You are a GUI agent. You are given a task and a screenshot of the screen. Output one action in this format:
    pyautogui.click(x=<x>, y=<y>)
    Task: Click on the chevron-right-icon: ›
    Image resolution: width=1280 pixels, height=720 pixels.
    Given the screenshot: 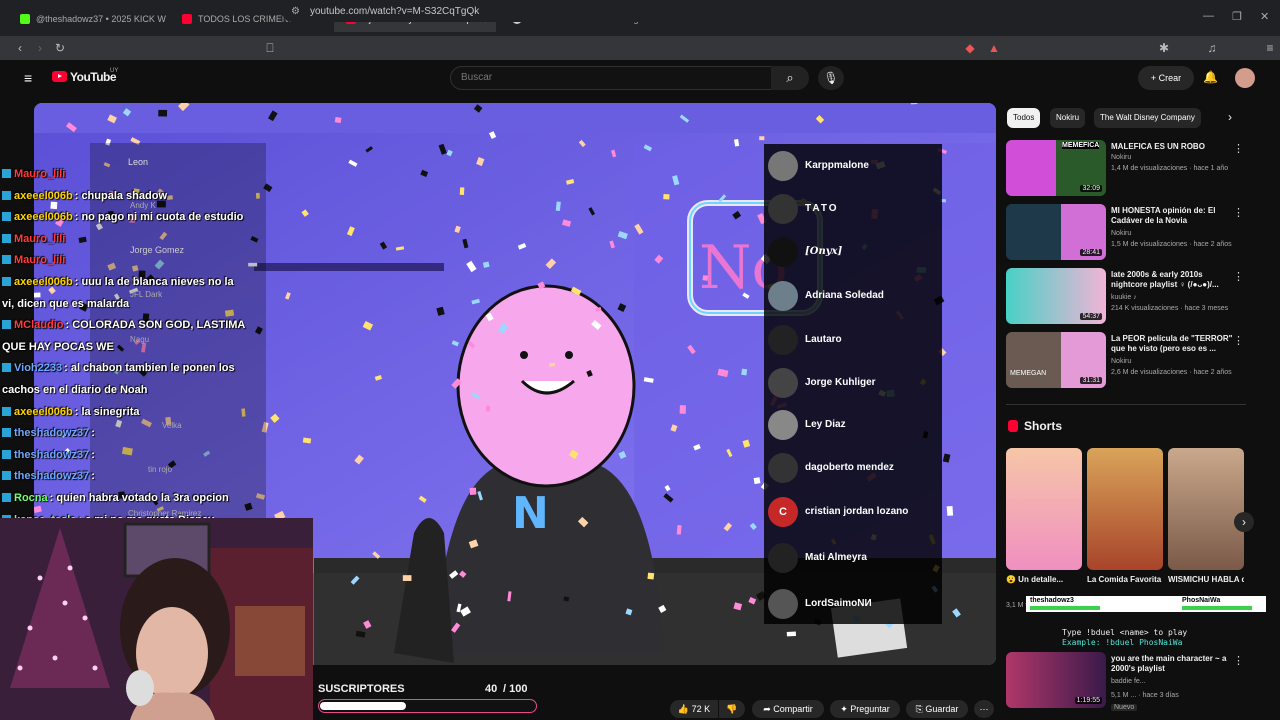 What is the action you would take?
    pyautogui.click(x=1230, y=117)
    